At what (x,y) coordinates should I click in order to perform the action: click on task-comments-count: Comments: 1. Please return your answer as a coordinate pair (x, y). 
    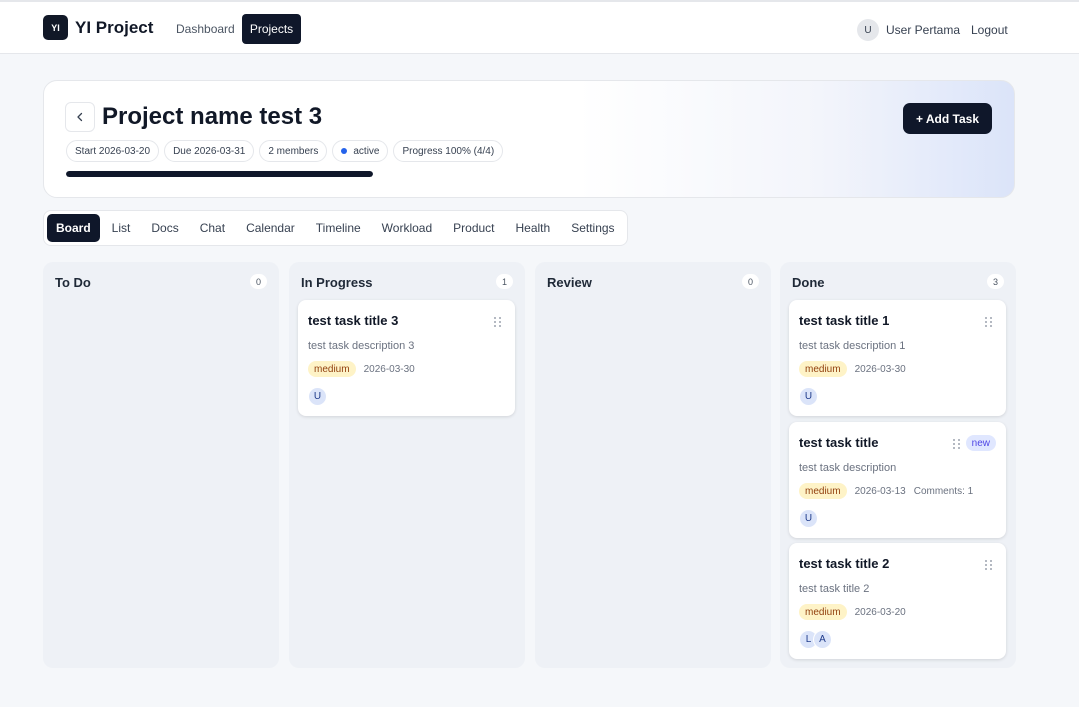
    Looking at the image, I should click on (943, 491).